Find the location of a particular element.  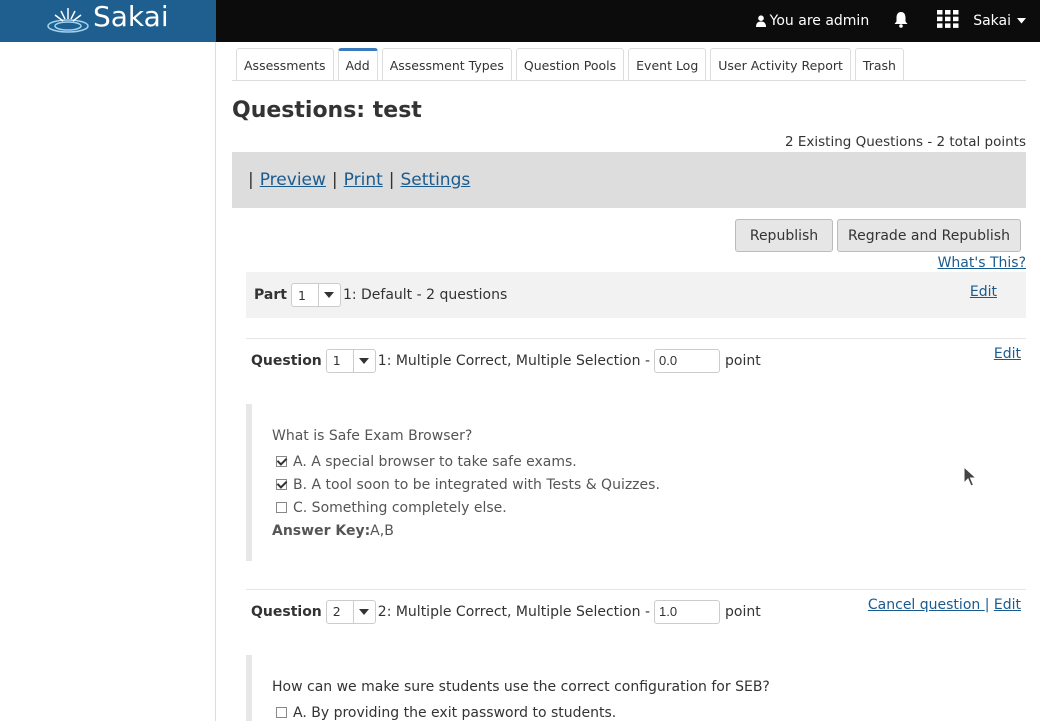

answer-key: Answer Key:A,B is located at coordinates (649, 531).